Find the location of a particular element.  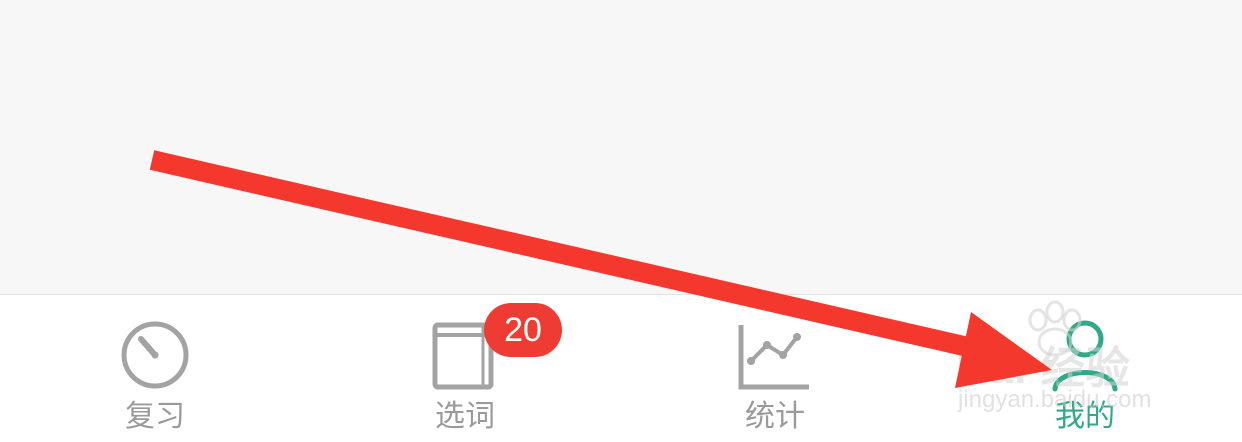

tab-mine: 我的 is located at coordinates (1085, 368).